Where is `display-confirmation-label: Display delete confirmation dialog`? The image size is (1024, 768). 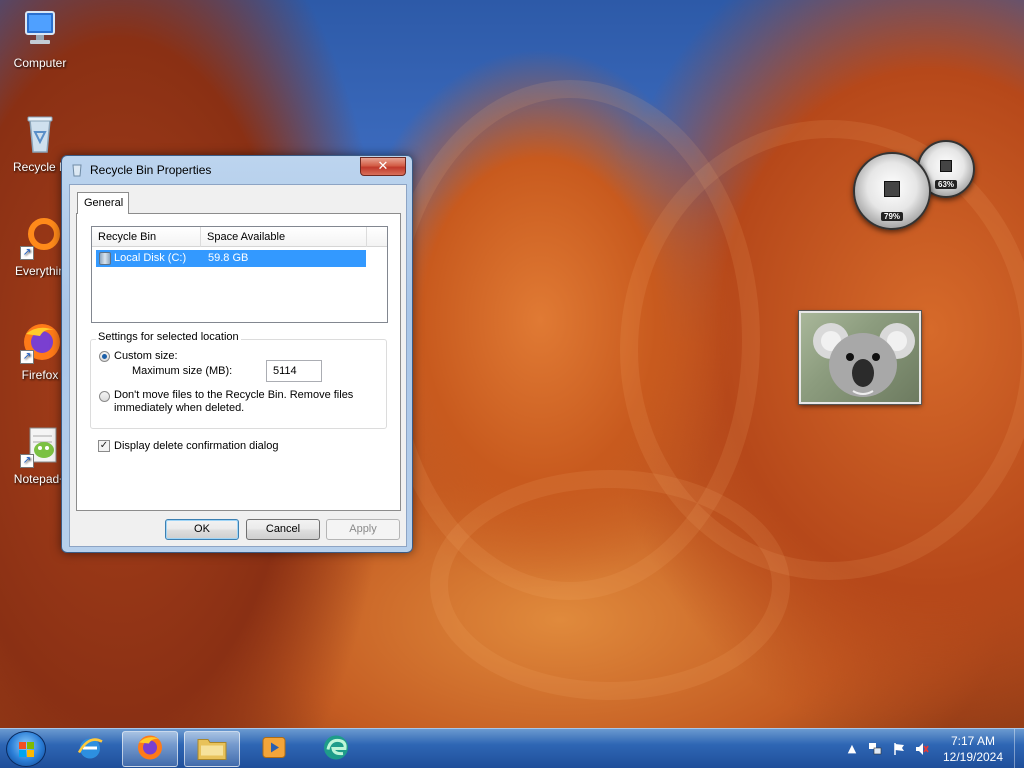
display-confirmation-label: Display delete confirmation dialog is located at coordinates (196, 446).